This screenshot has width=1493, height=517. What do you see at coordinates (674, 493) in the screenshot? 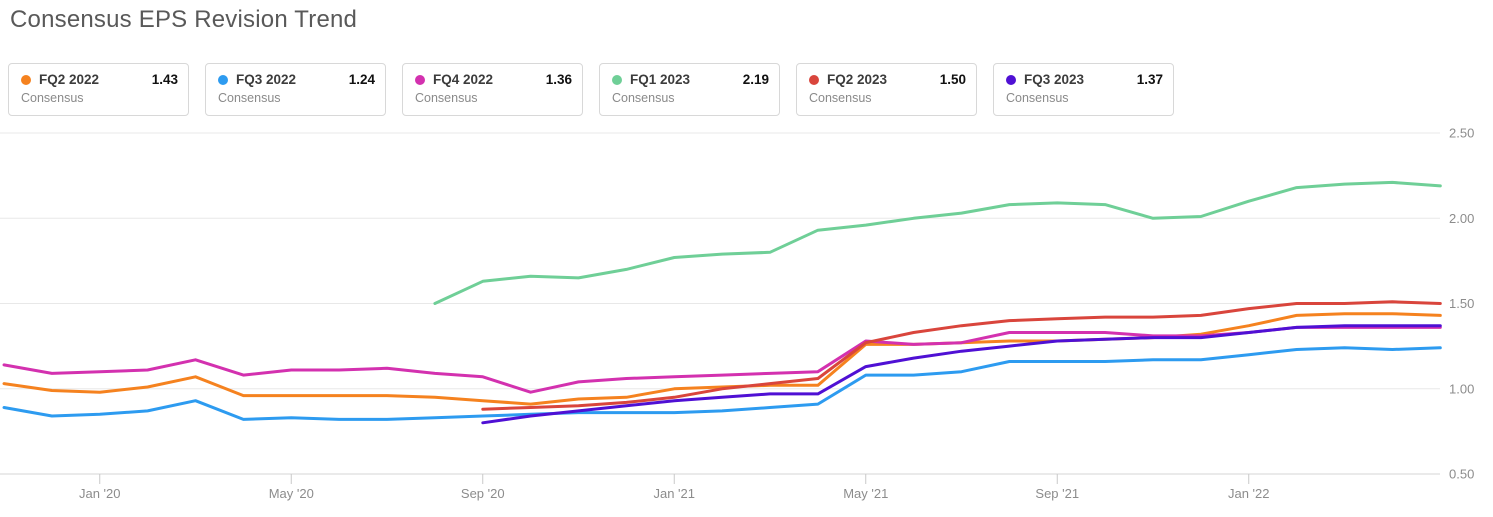
I see `x-axis-tick-label: Jan '21` at bounding box center [674, 493].